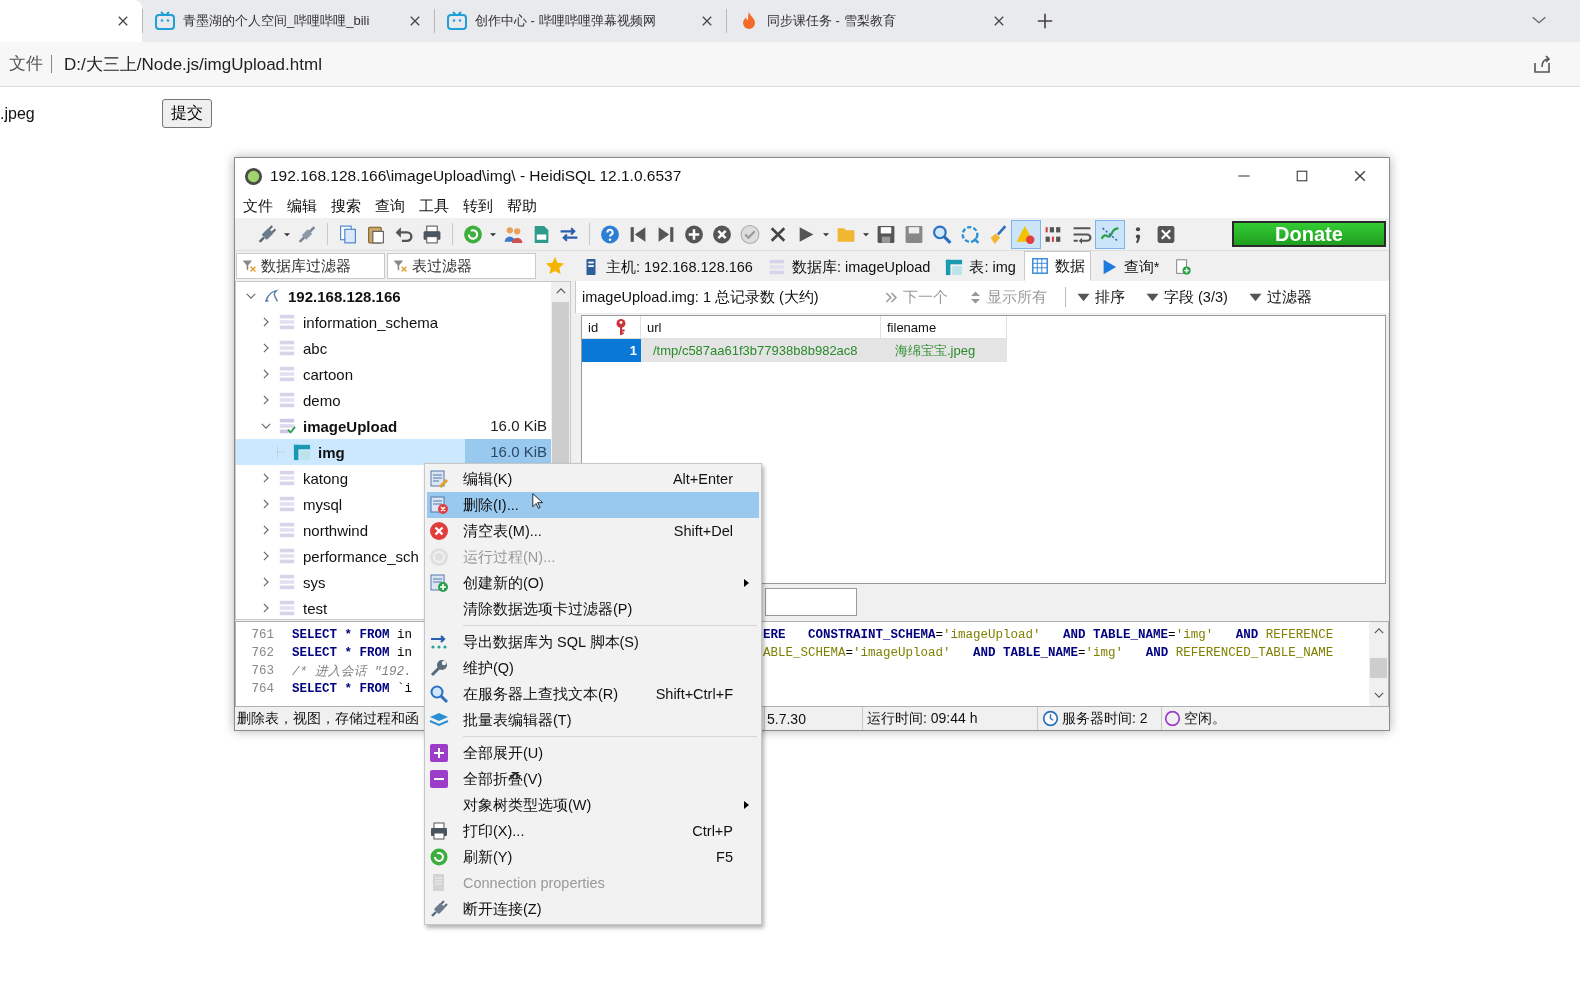  What do you see at coordinates (724, 857) in the screenshot?
I see `shortcut-text: F5` at bounding box center [724, 857].